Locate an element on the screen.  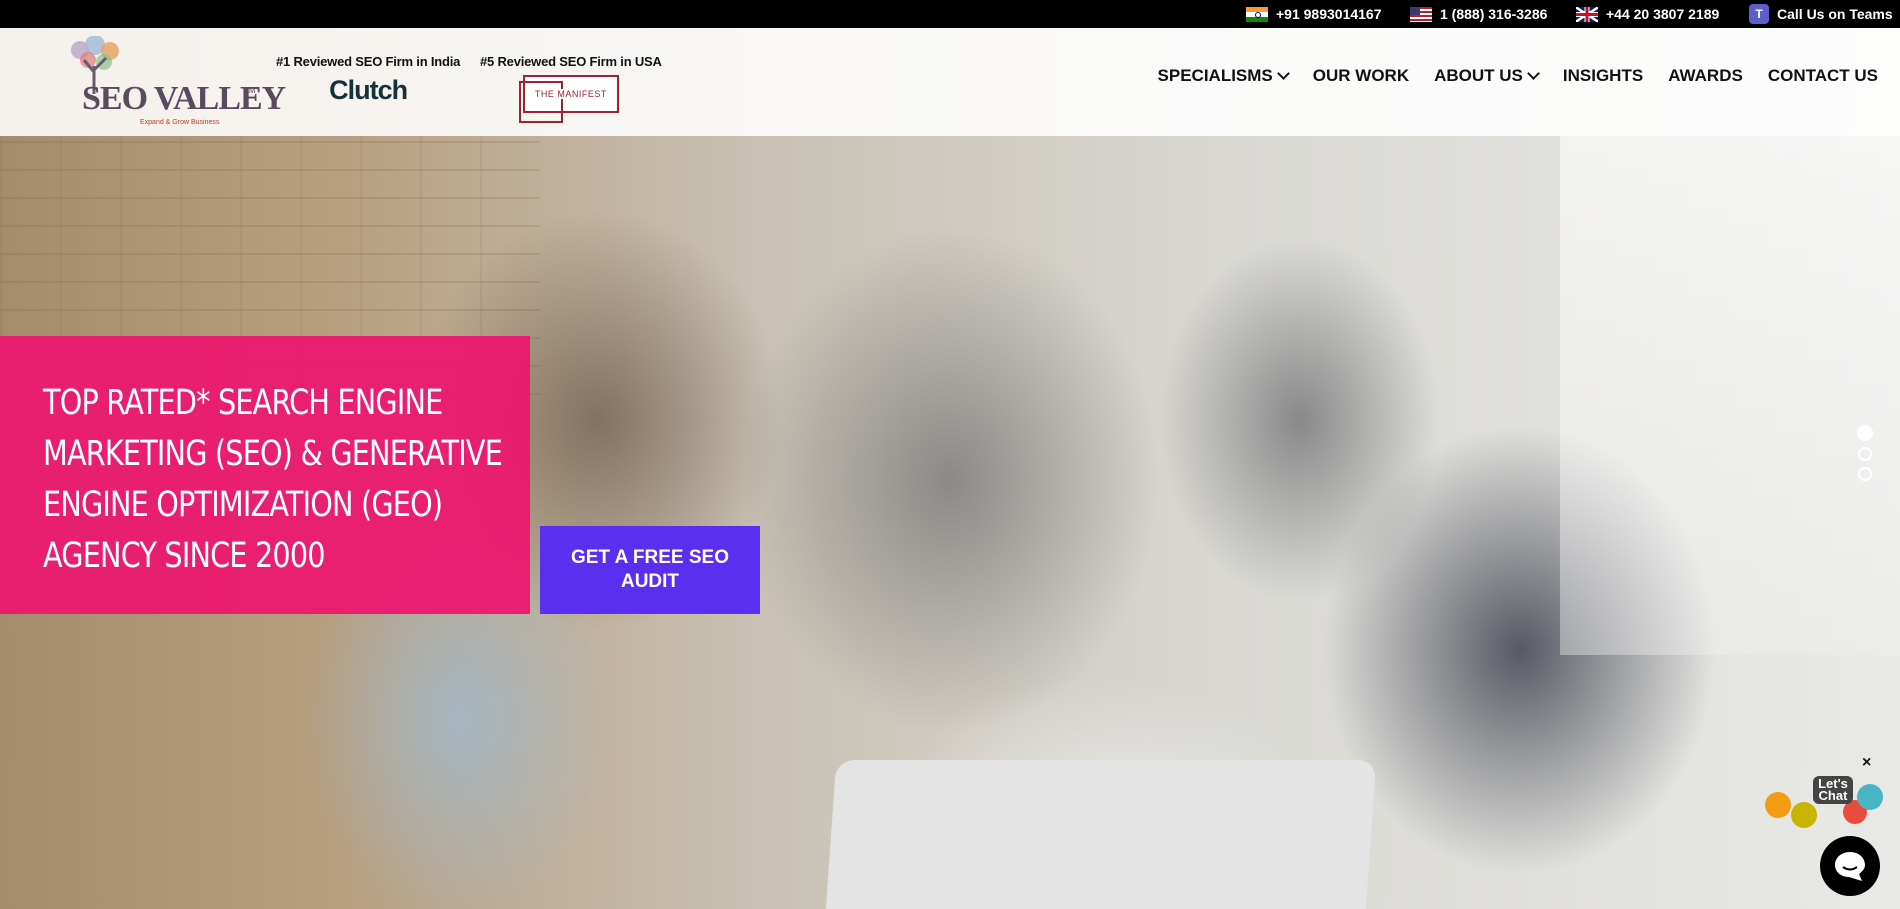
logo-tagline: Expand & Grow Business is located at coordinates (180, 122).